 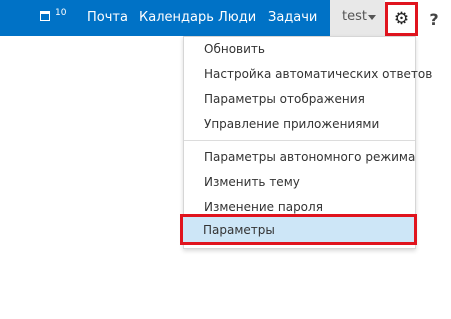 I want to click on nav-calendar: Календарь, so click(x=176, y=18).